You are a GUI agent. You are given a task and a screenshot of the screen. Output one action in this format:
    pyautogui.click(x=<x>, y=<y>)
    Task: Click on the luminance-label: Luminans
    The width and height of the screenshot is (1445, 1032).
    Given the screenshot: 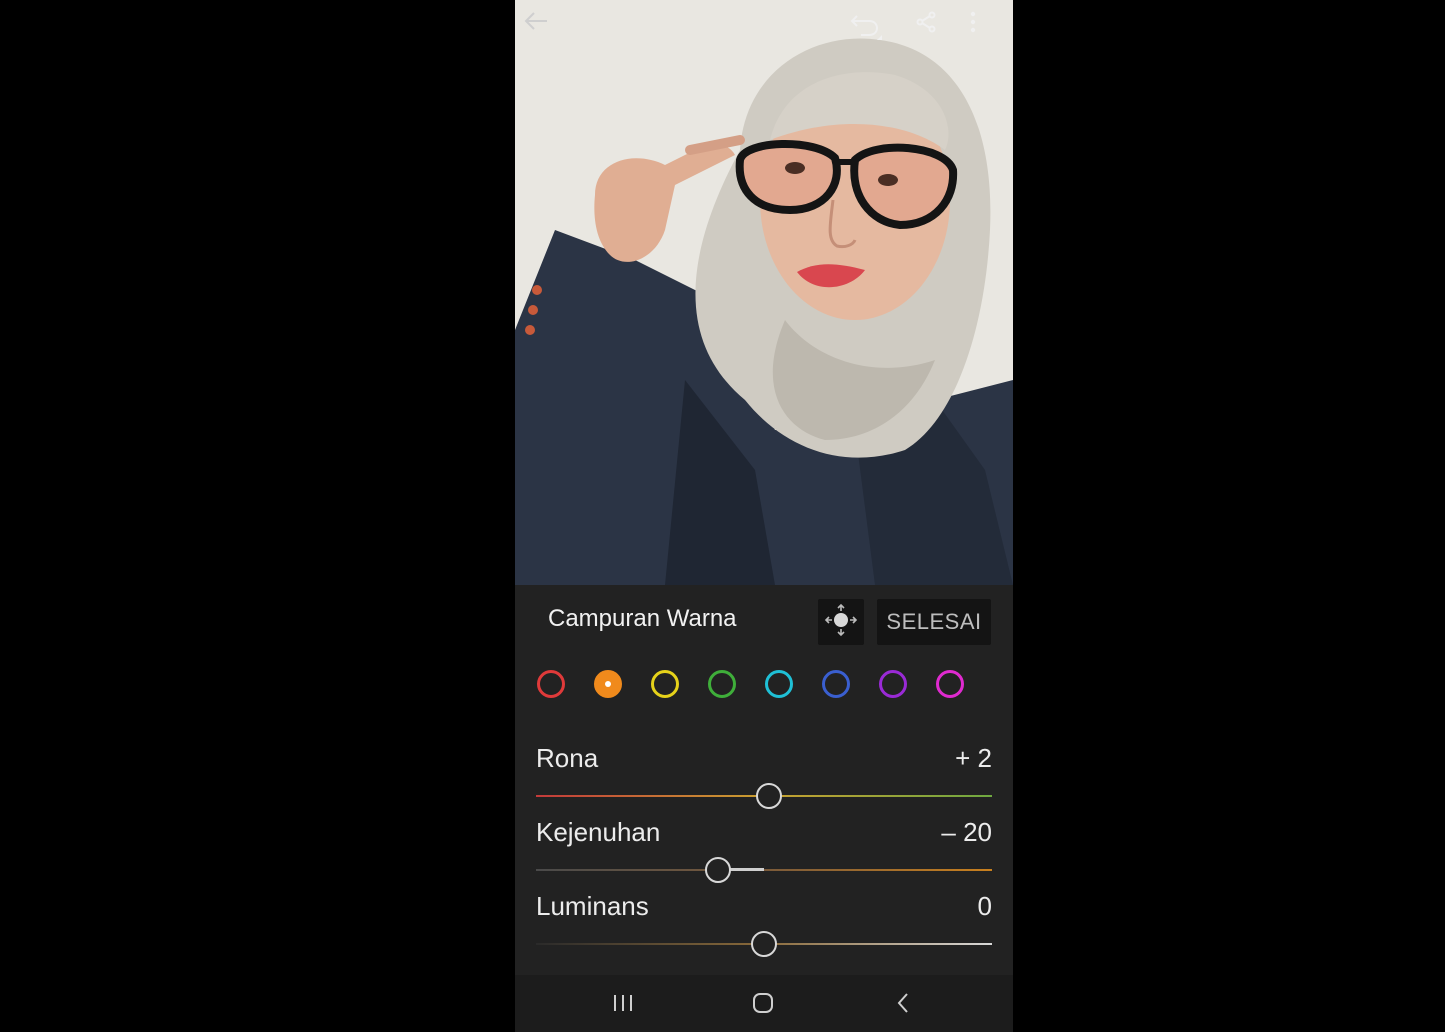 What is the action you would take?
    pyautogui.click(x=592, y=906)
    